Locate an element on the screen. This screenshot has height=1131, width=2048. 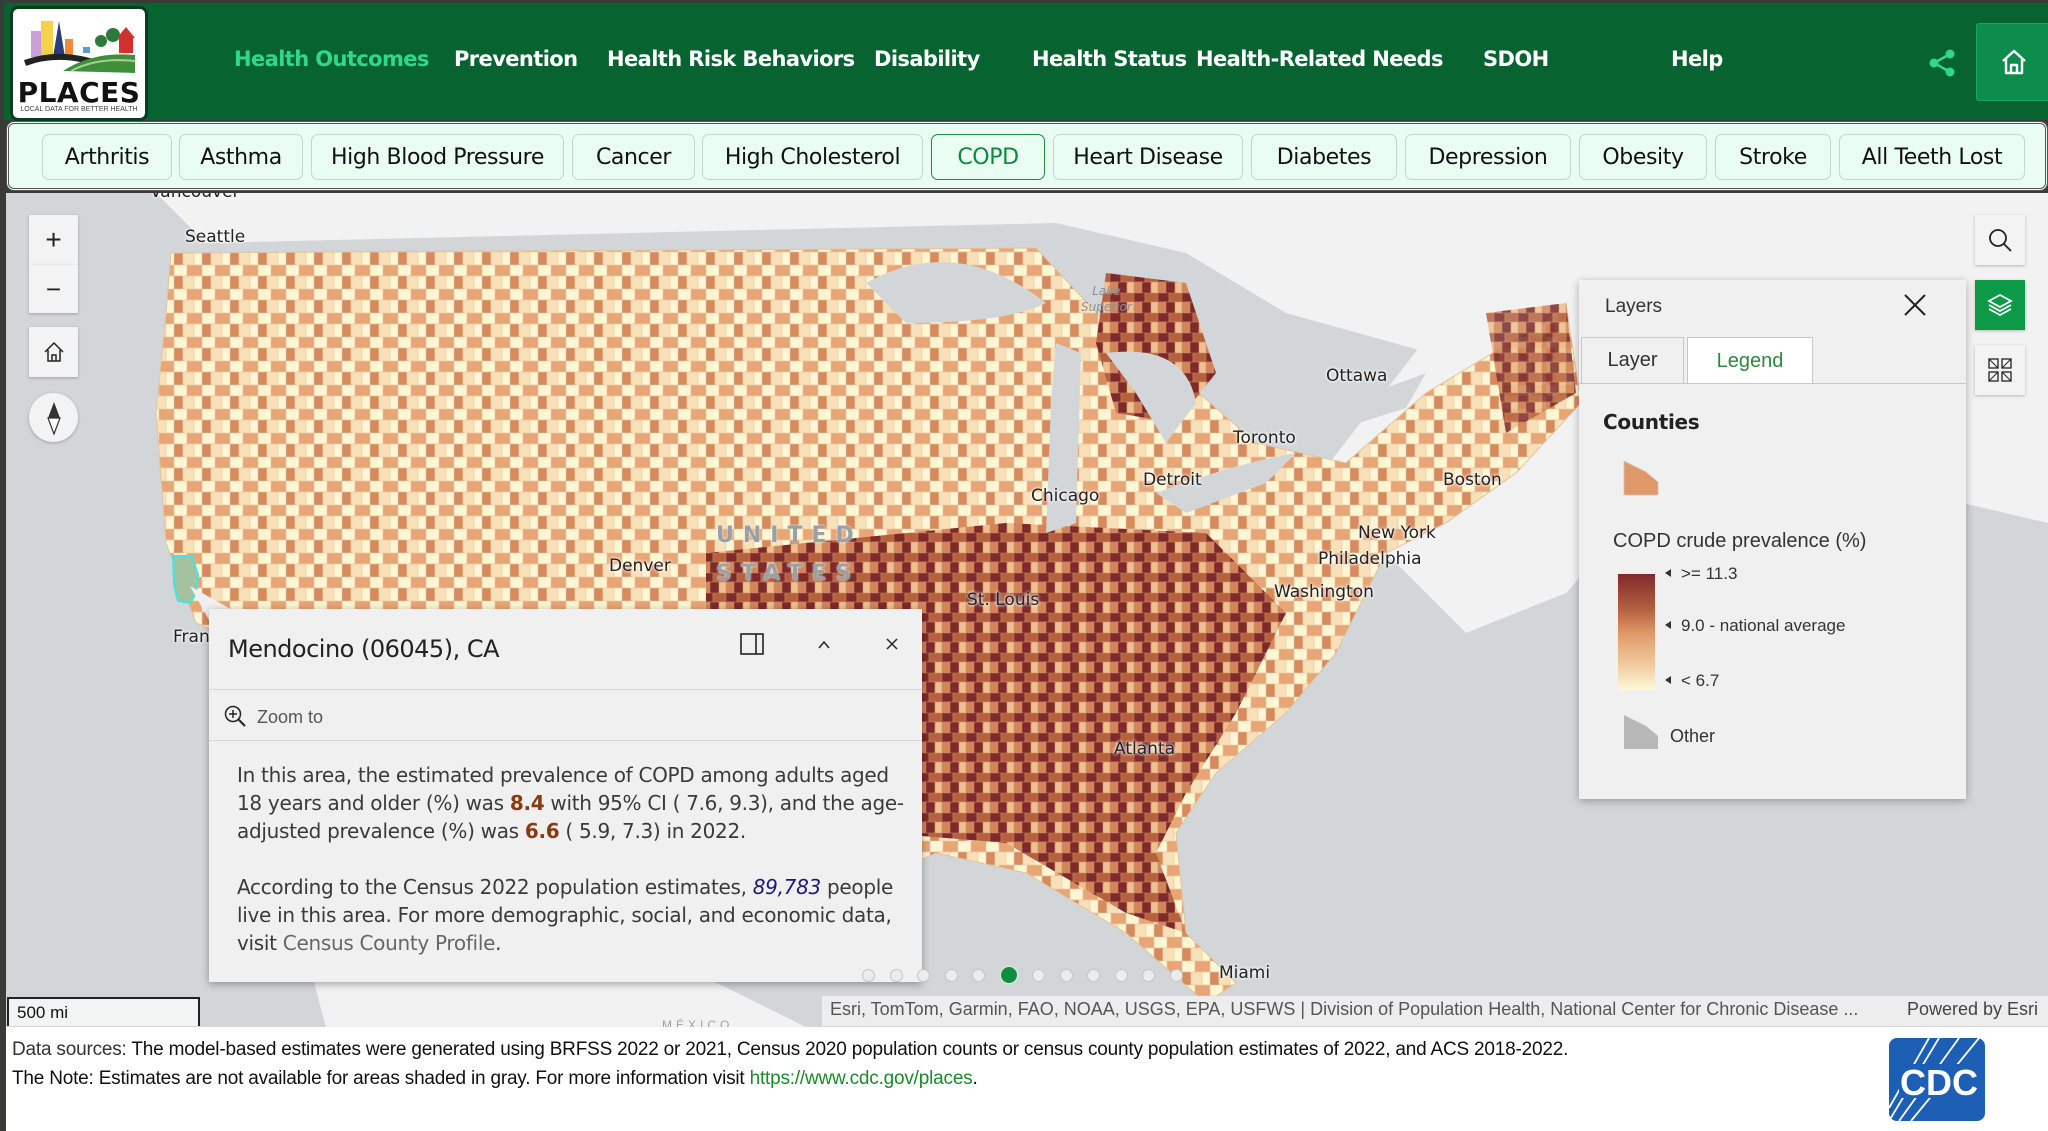
popup-close-button is located at coordinates (892, 646).